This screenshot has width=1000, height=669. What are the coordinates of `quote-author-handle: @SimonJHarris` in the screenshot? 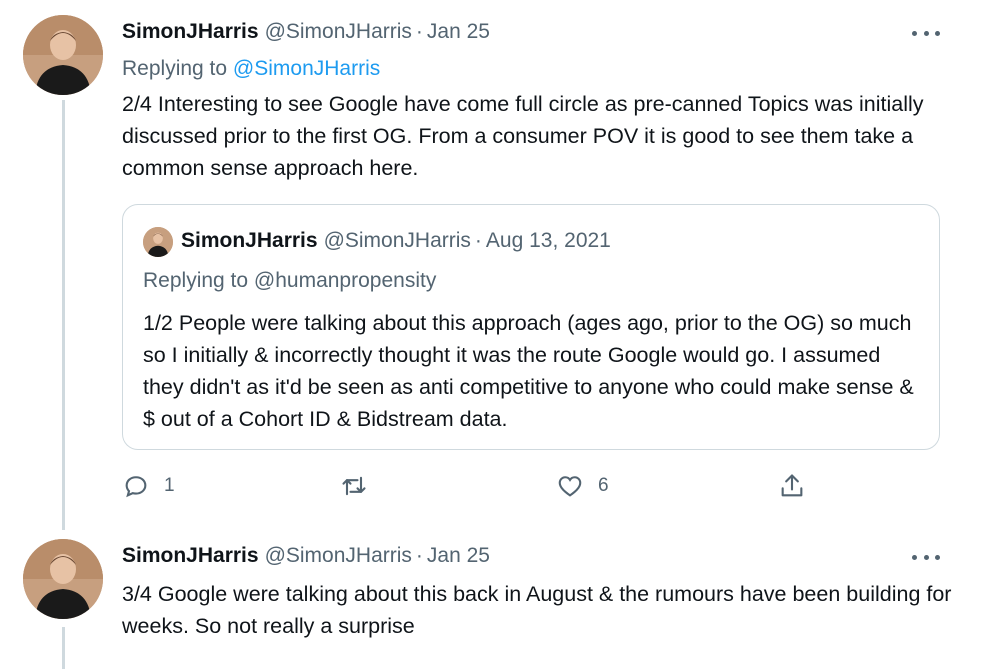 It's located at (397, 240).